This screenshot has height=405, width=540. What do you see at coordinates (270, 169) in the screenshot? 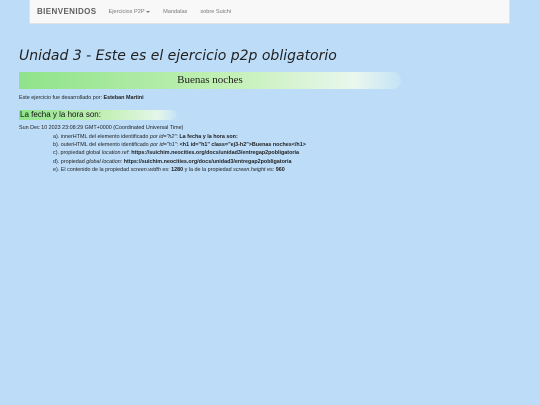
I see `item-e-mid3: es:` at bounding box center [270, 169].